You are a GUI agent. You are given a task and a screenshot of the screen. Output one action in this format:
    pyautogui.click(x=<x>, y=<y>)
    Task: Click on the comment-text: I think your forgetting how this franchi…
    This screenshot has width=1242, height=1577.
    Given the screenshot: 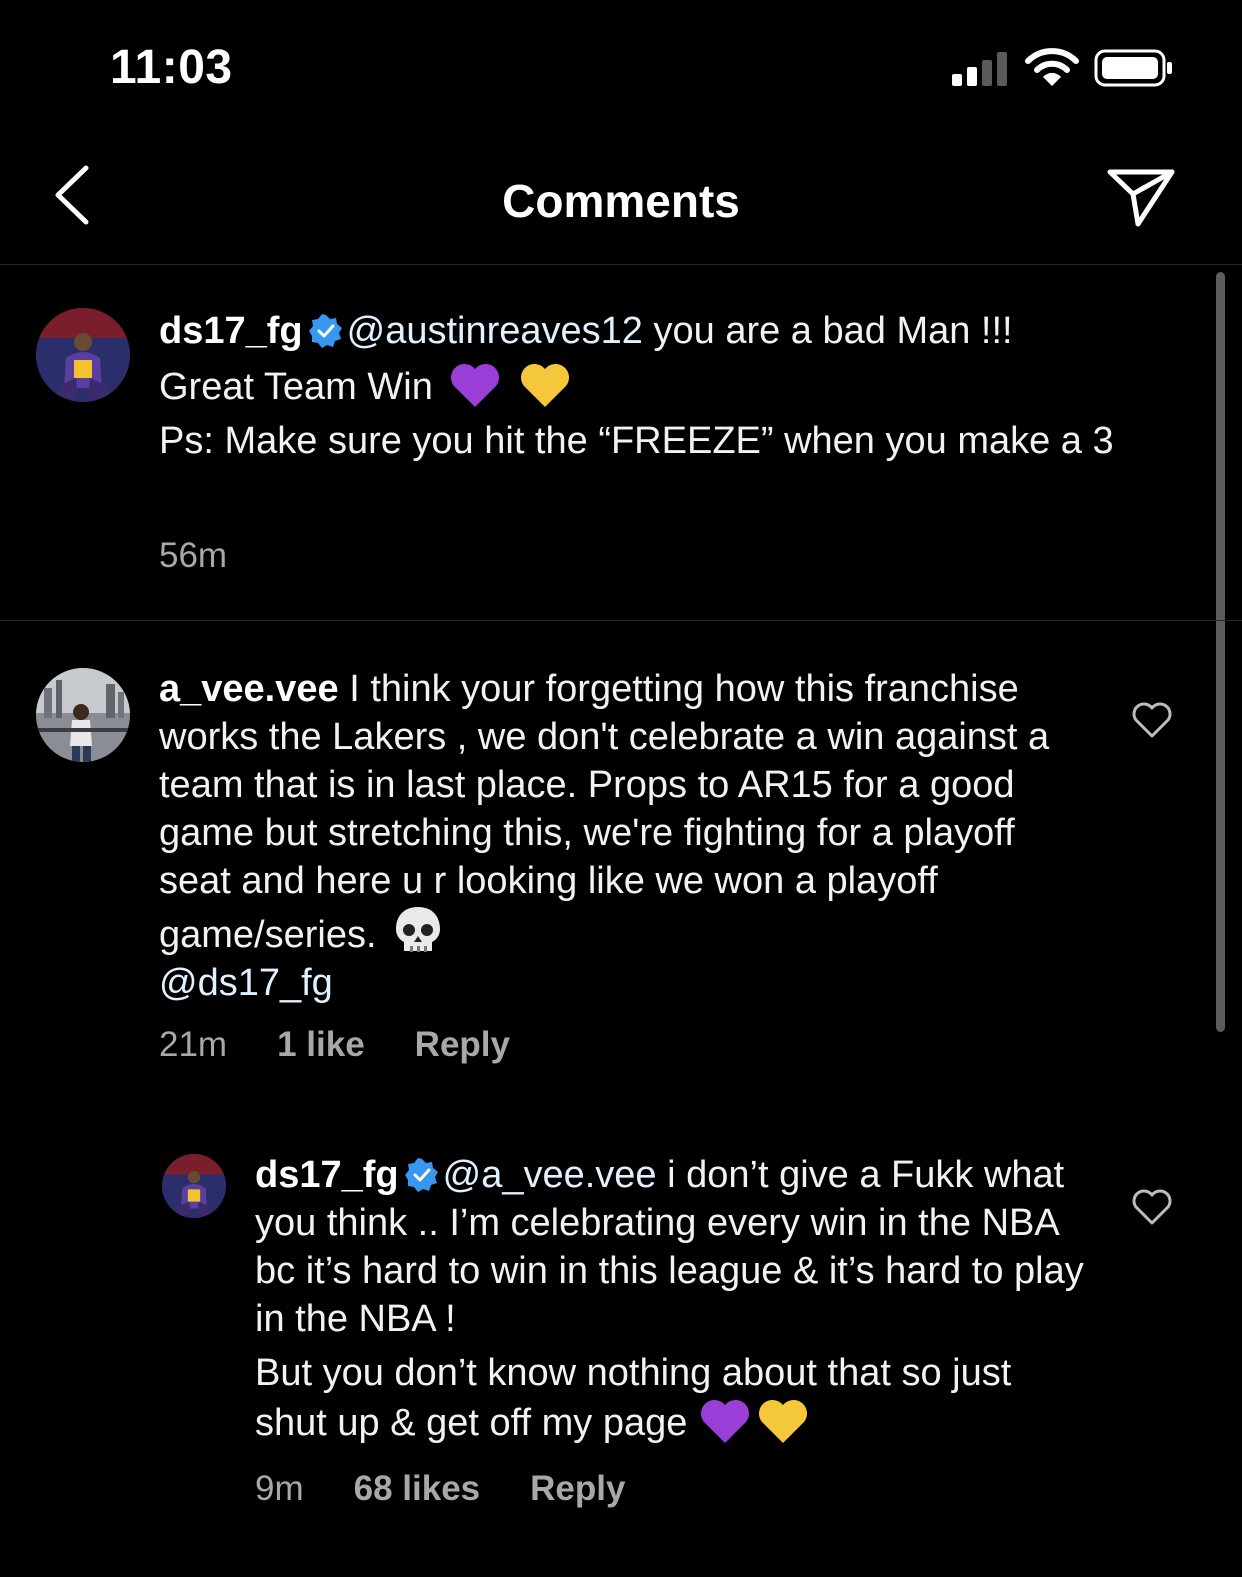 What is the action you would take?
    pyautogui.click(x=604, y=812)
    